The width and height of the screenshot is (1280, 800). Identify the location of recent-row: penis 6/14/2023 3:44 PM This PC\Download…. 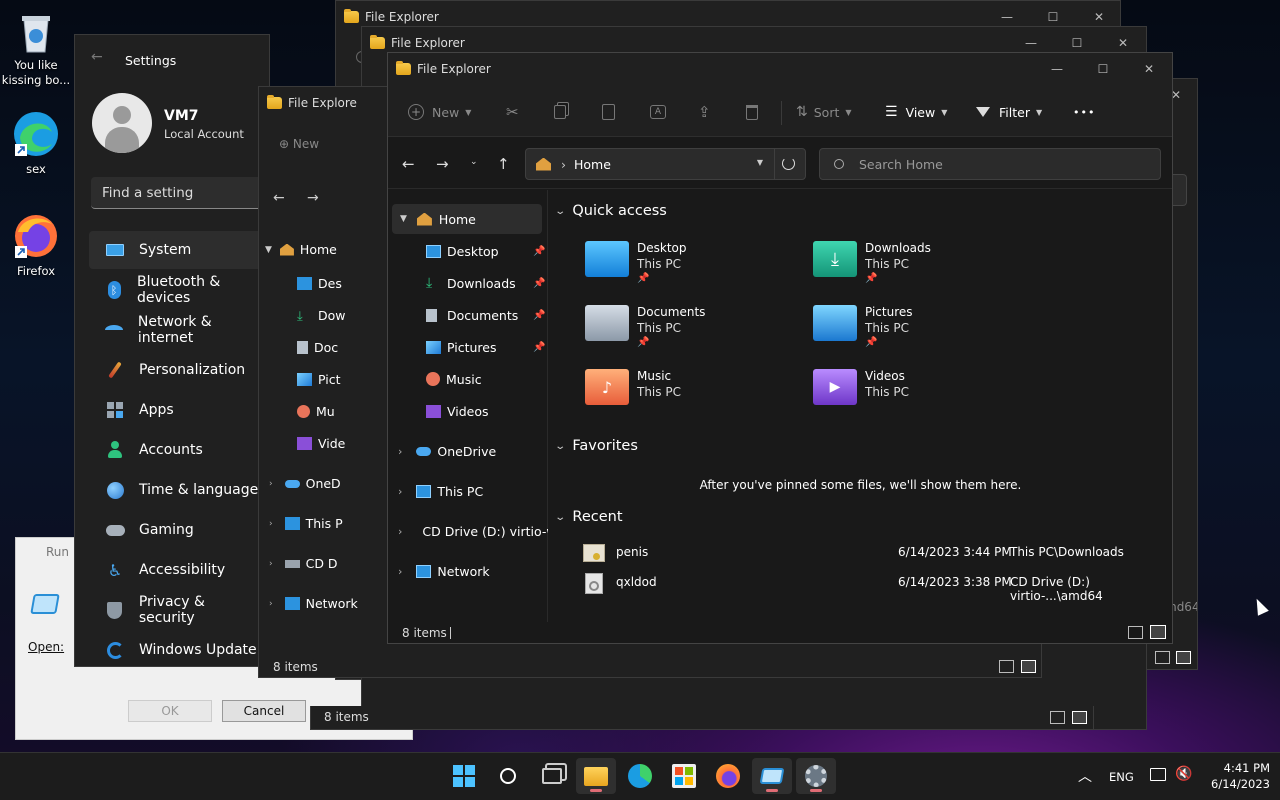
(877, 554).